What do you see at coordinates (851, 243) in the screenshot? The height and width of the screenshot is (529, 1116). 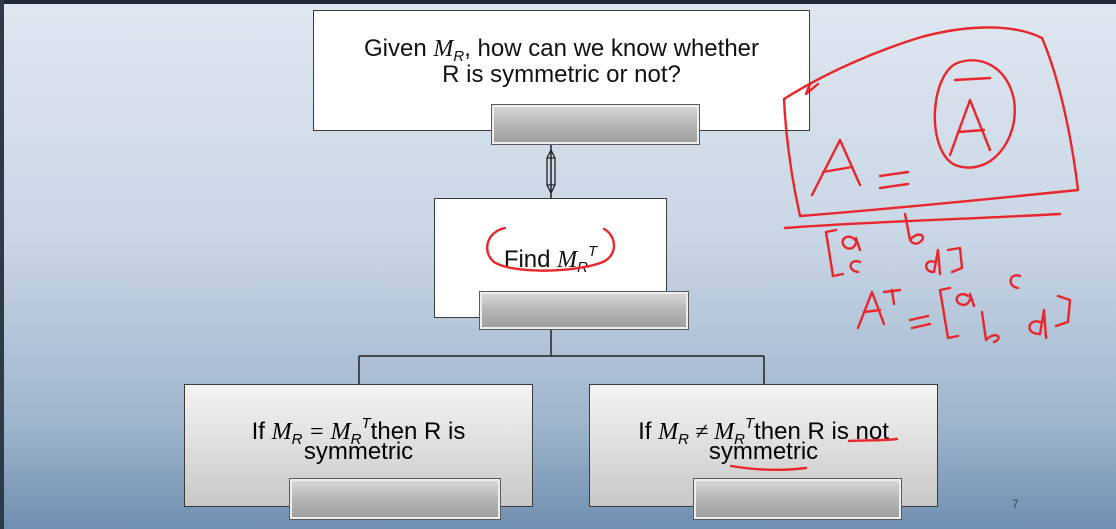 I see `matrix-a` at bounding box center [851, 243].